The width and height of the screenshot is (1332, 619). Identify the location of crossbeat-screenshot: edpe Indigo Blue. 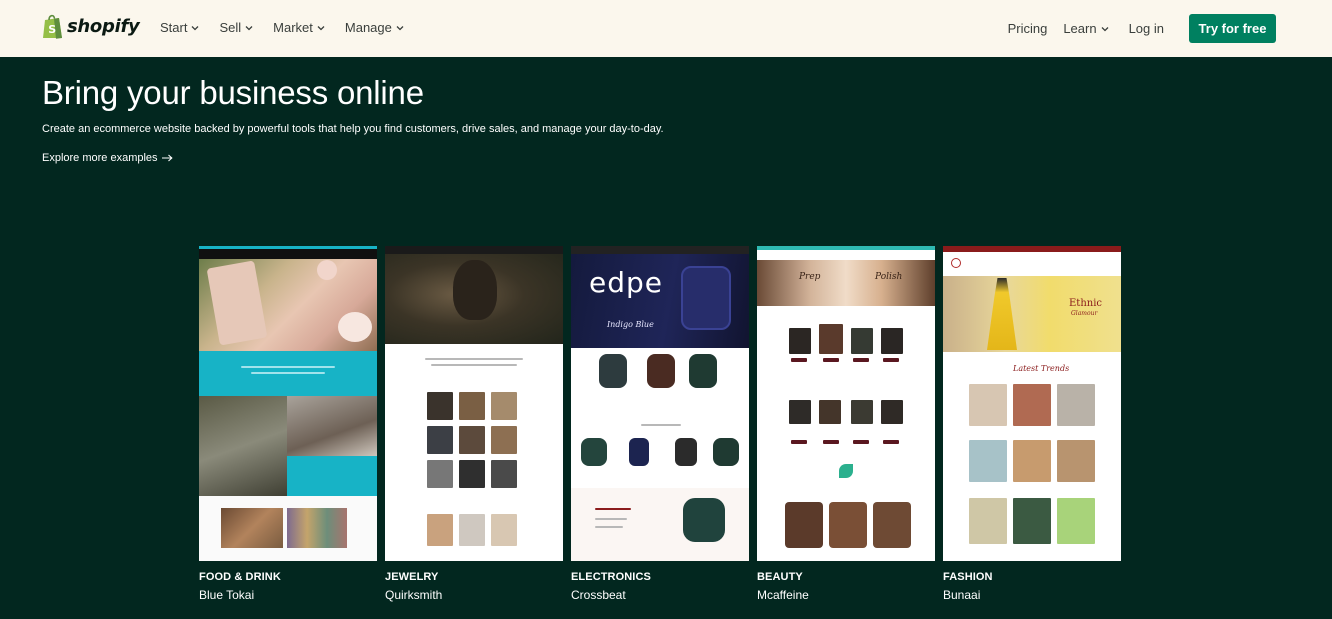
(660, 403).